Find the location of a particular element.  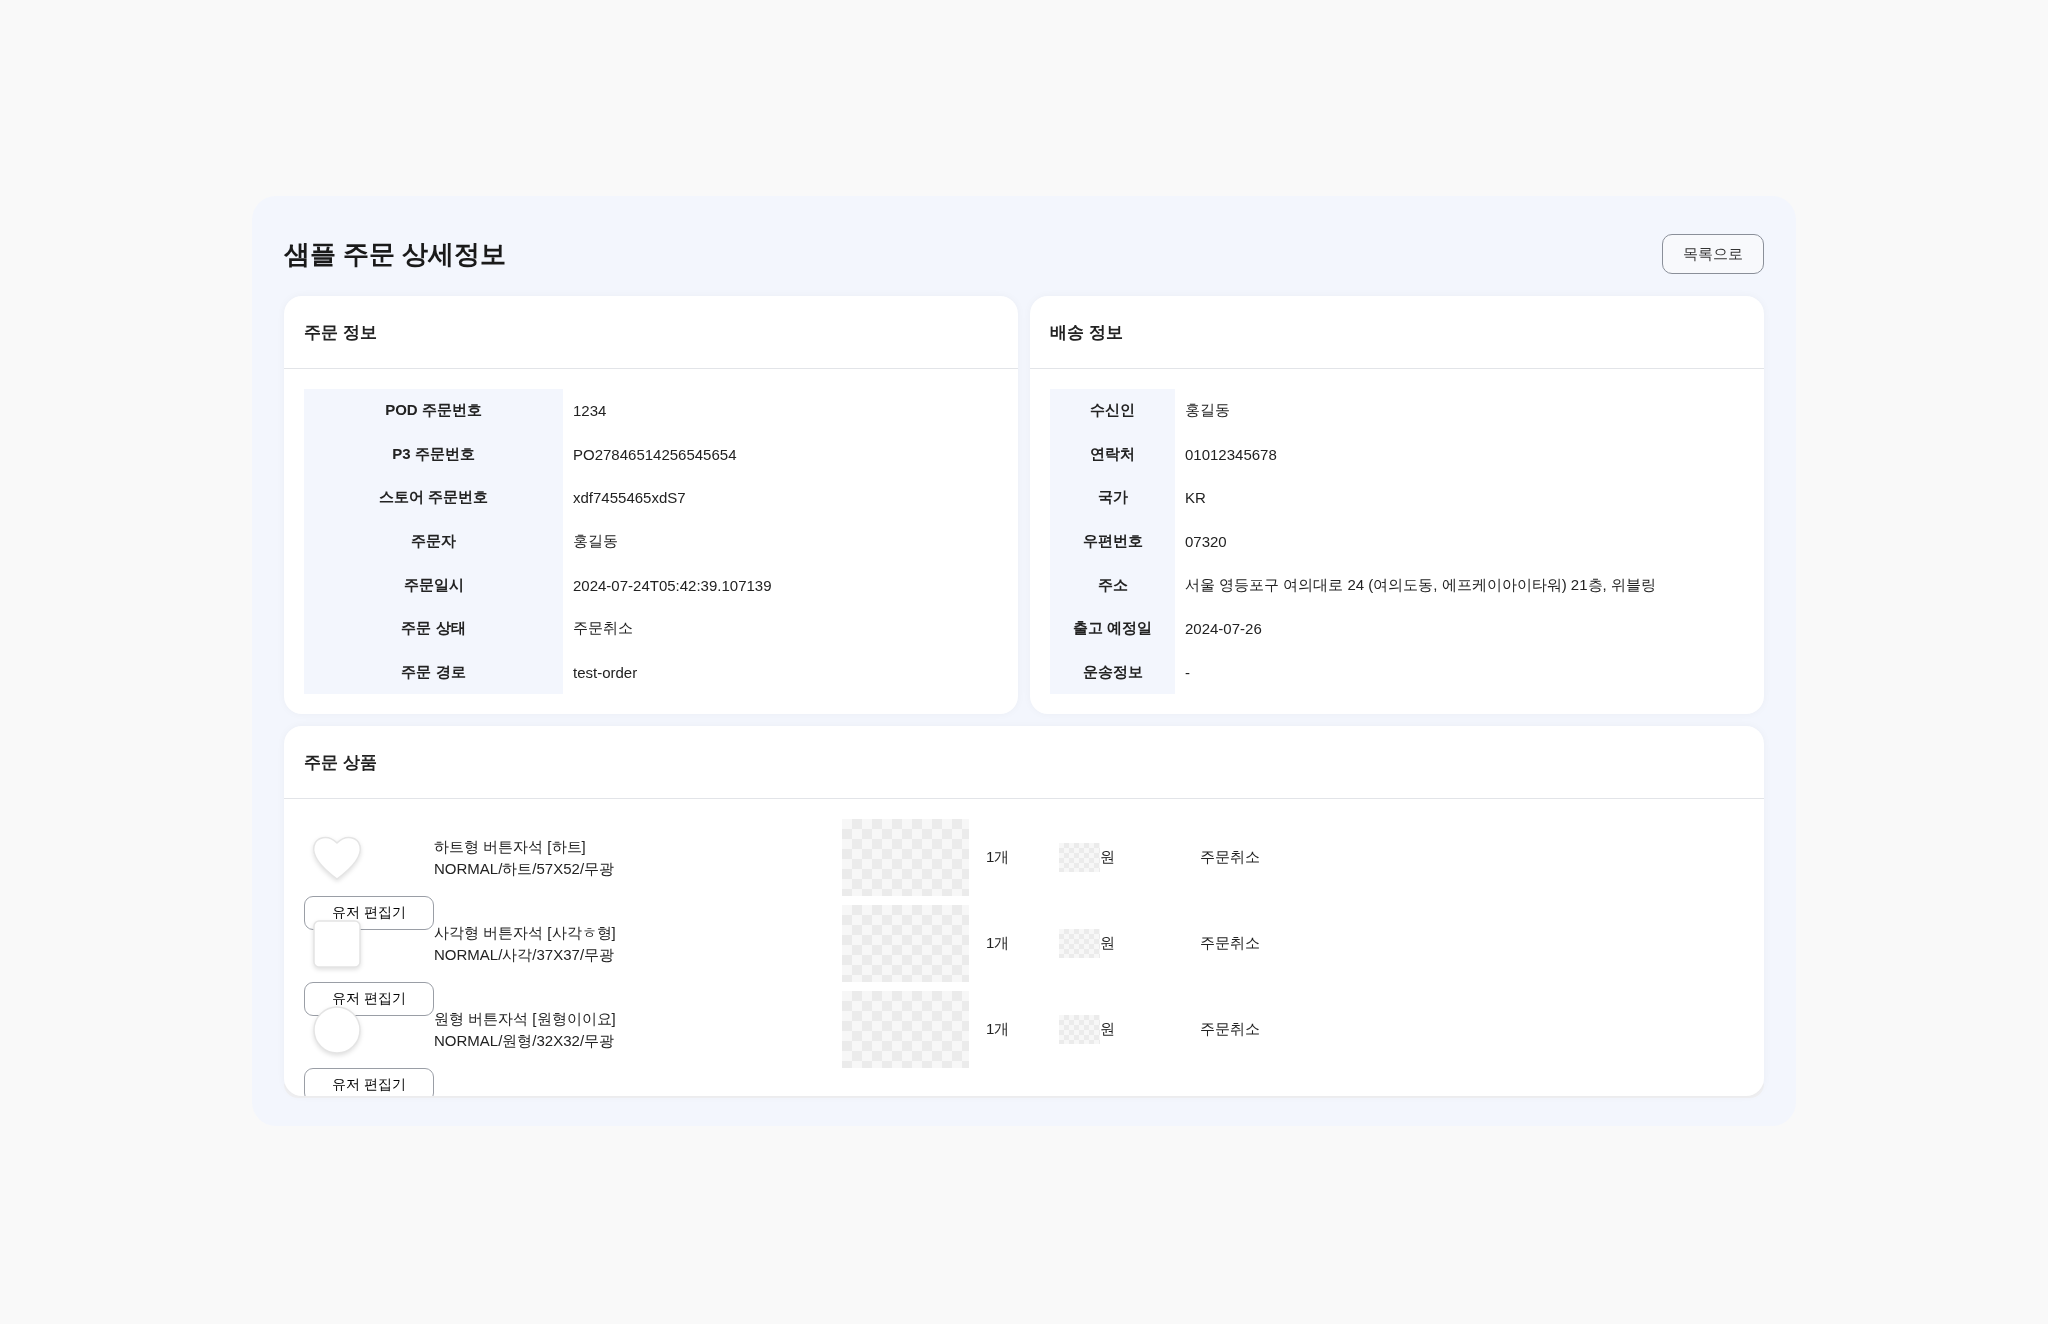

page-title: 샘플 주문 상세정보 is located at coordinates (395, 254).